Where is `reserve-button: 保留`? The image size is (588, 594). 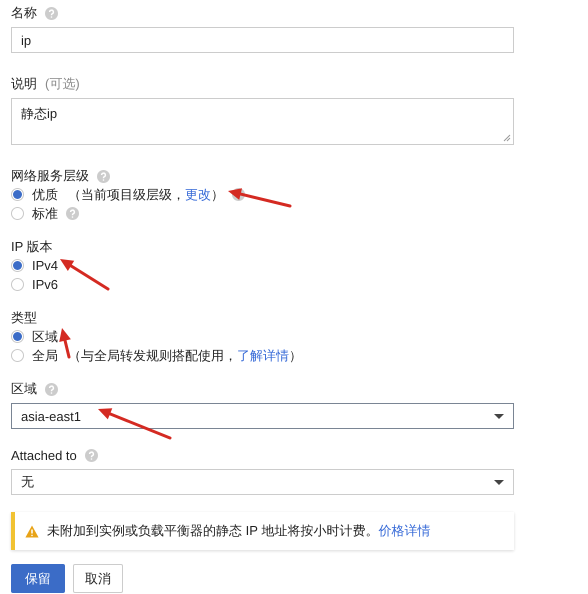 reserve-button: 保留 is located at coordinates (38, 578).